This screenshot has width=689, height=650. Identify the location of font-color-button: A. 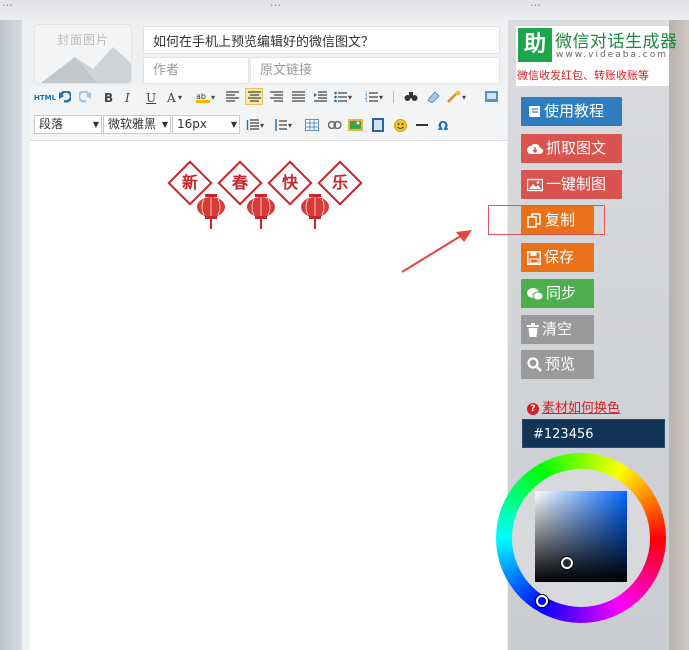
(171, 98).